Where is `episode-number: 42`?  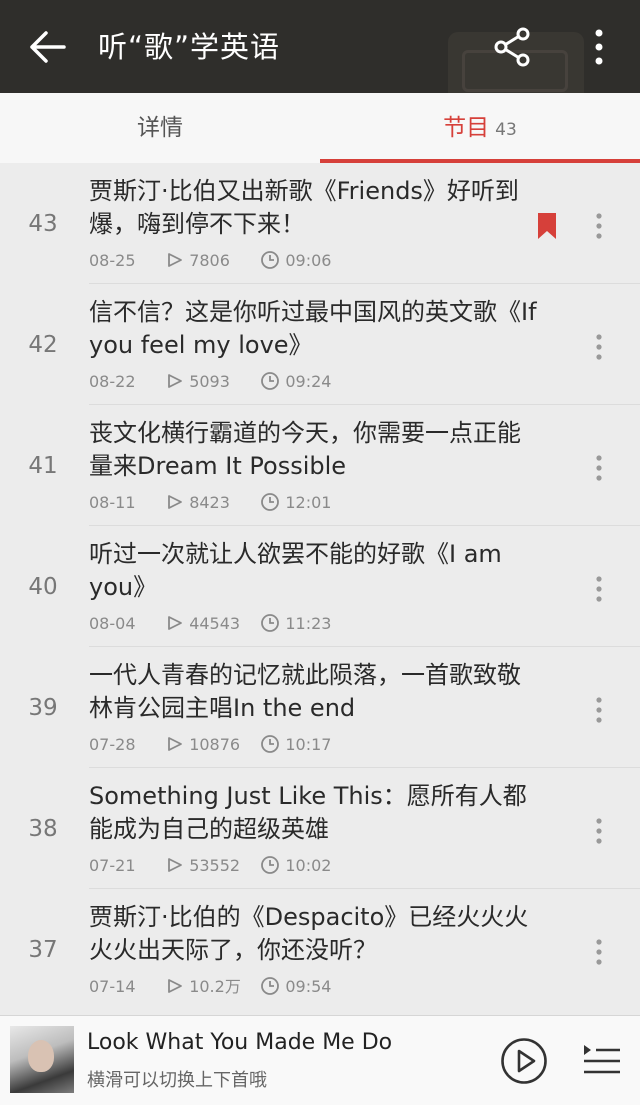
episode-number: 42 is located at coordinates (43, 345).